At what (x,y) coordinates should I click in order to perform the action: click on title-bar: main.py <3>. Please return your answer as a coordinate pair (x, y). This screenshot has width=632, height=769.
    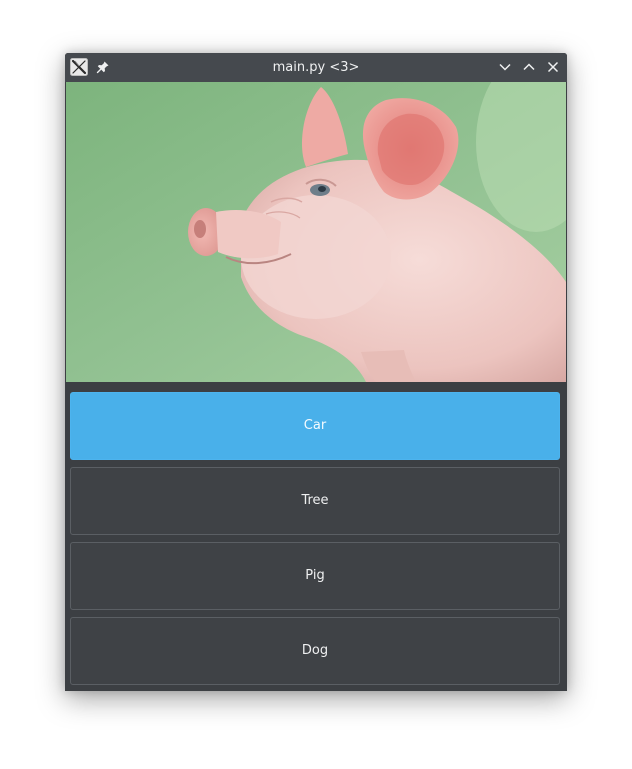
    Looking at the image, I should click on (316, 67).